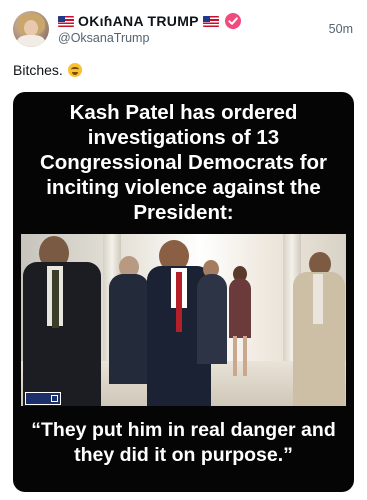 This screenshot has width=367, height=500. What do you see at coordinates (31, 41) in the screenshot?
I see `avatar-body` at bounding box center [31, 41].